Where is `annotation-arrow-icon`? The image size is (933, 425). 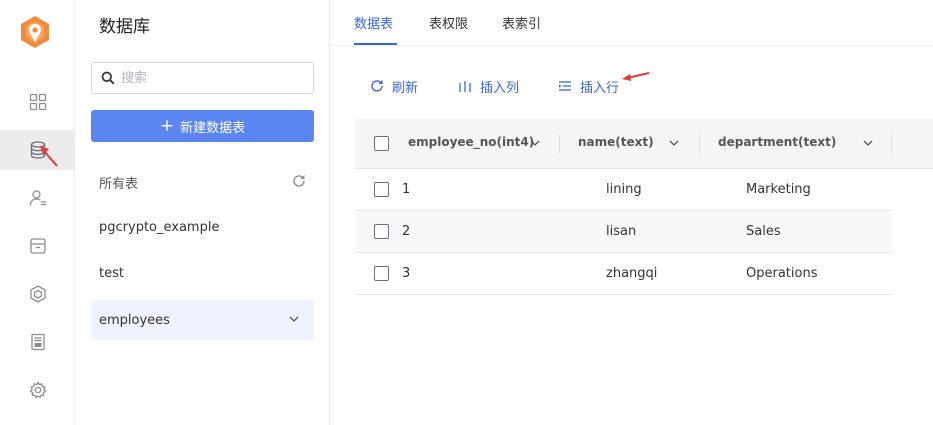
annotation-arrow-icon is located at coordinates (636, 76).